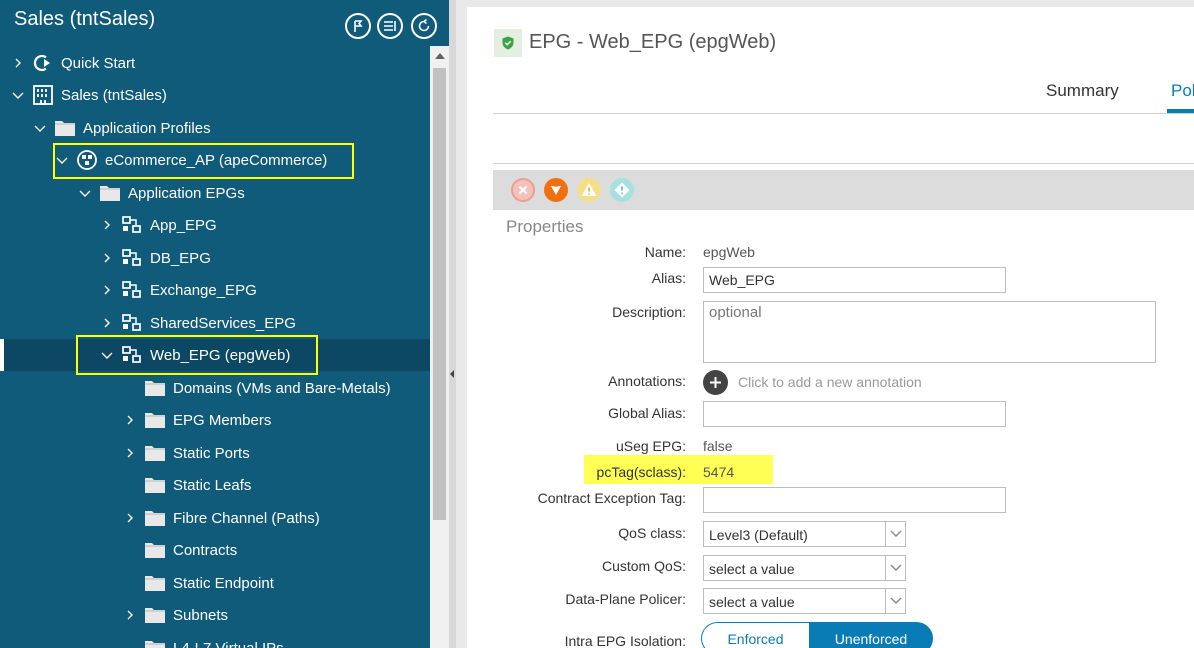  I want to click on qos-class-label: QoS class:, so click(652, 533).